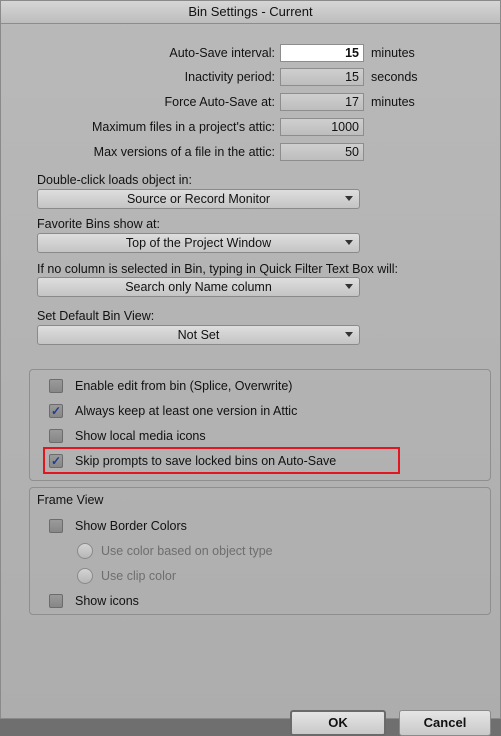 Image resolution: width=501 pixels, height=736 pixels. I want to click on quick-filter-value: Search only Name column, so click(198, 287).